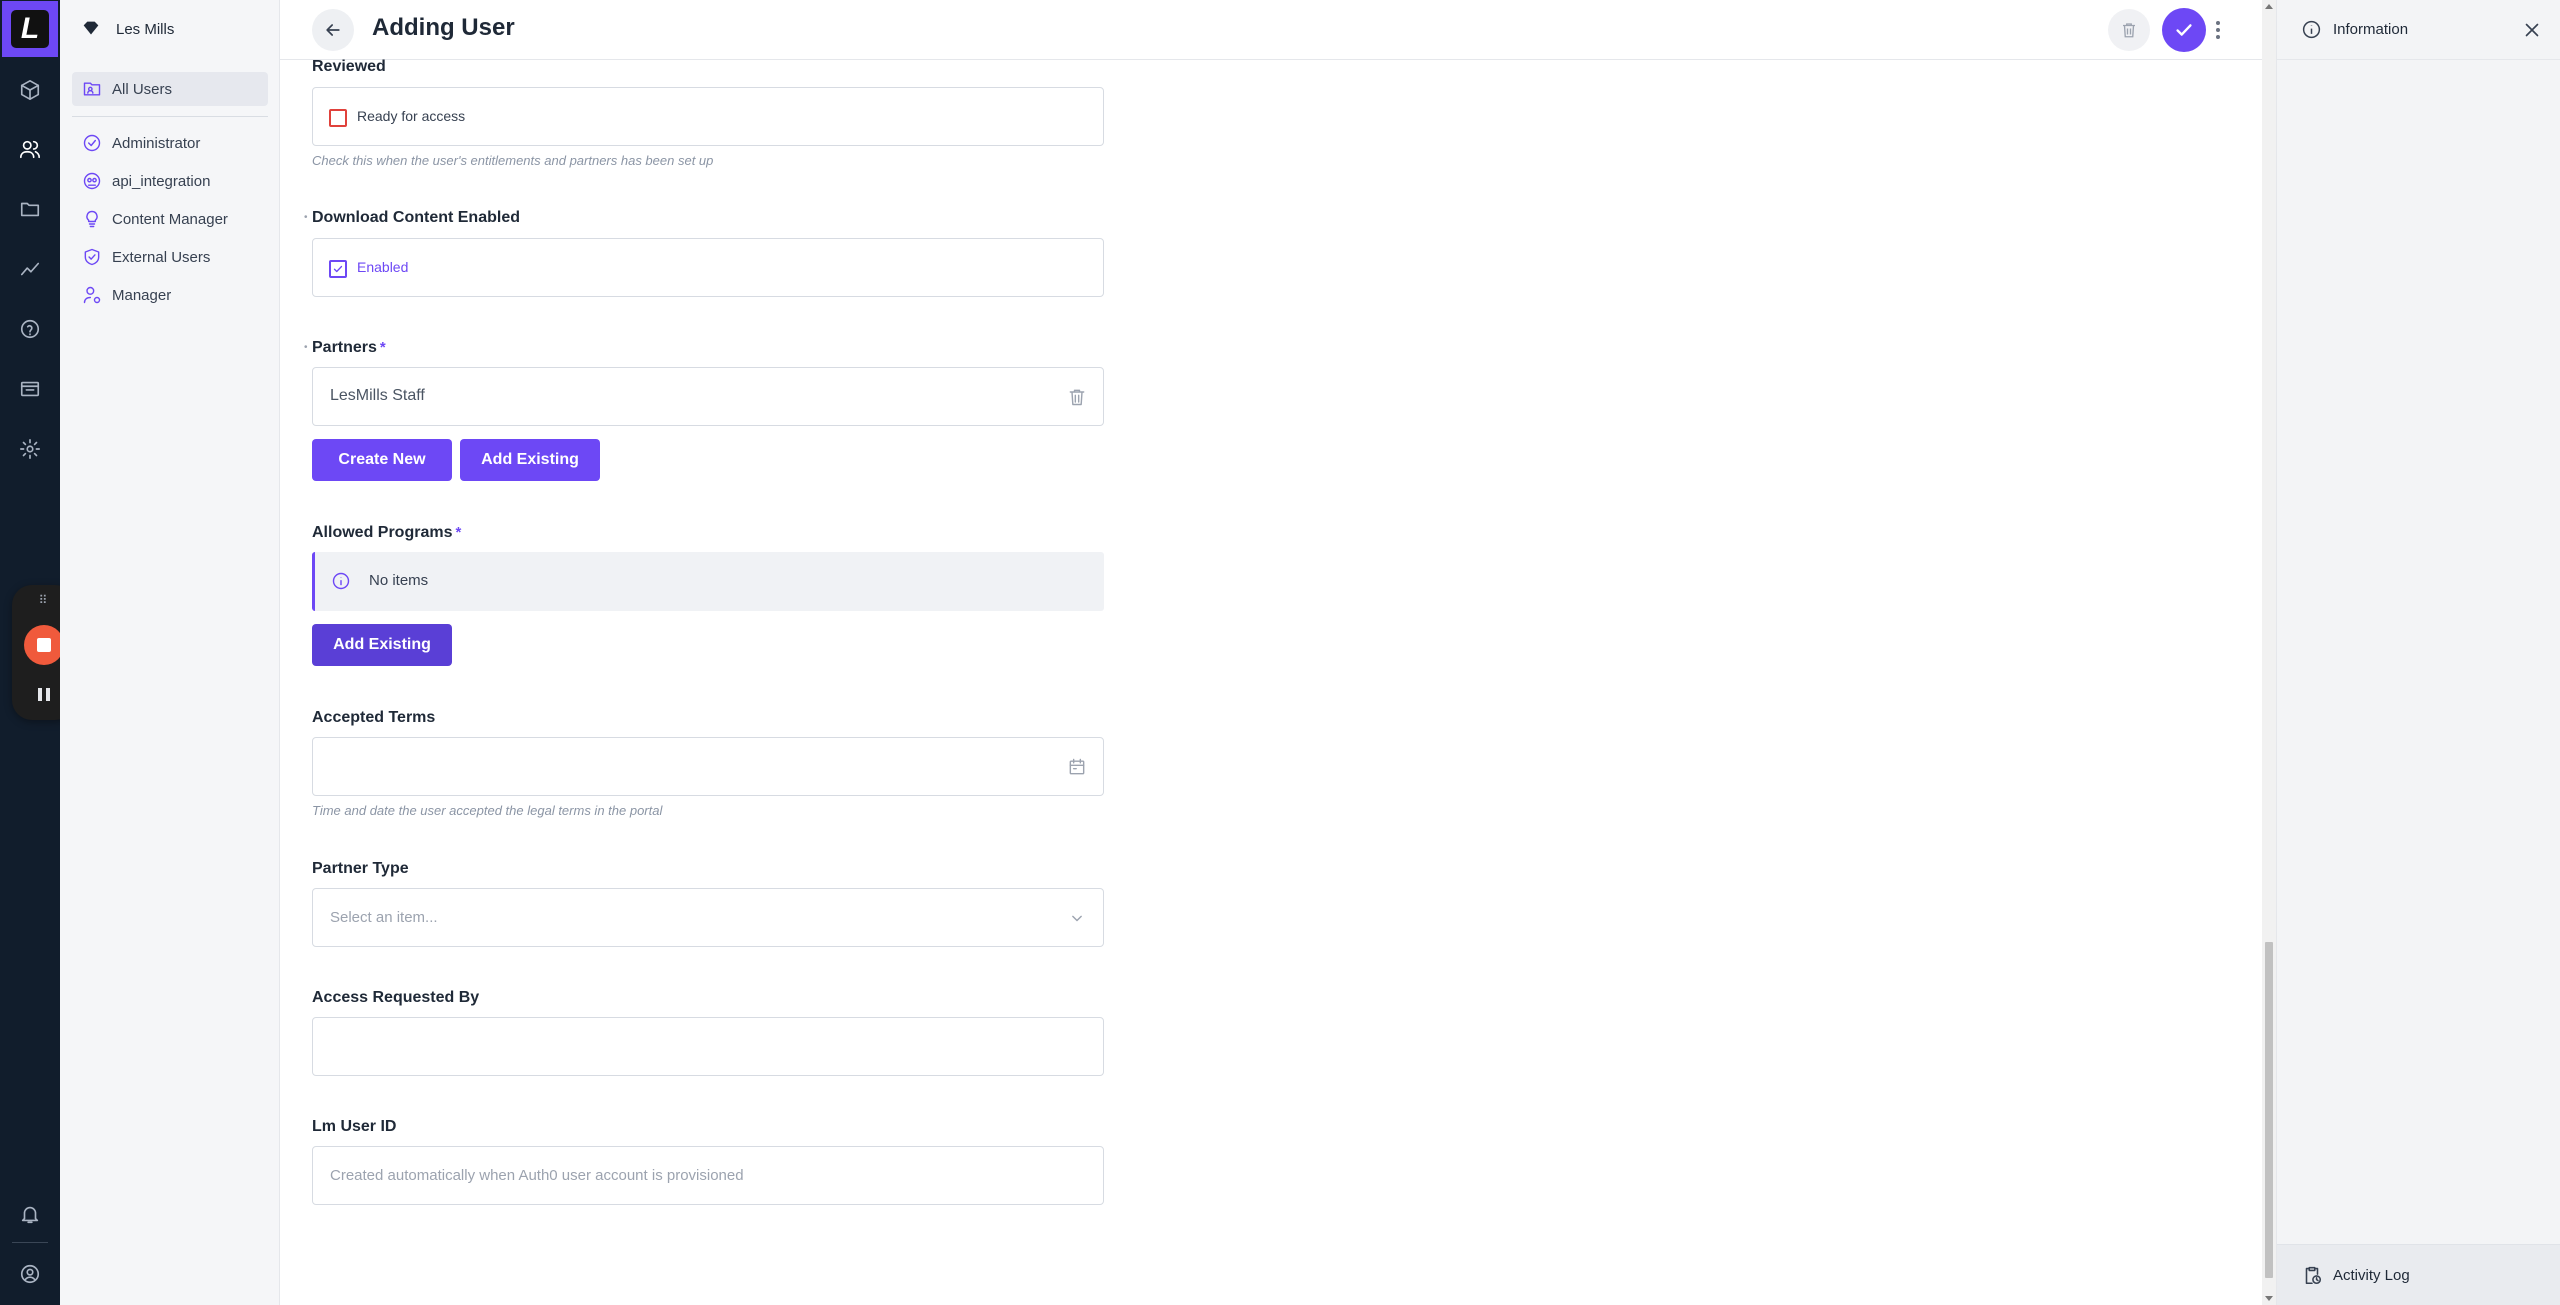 The width and height of the screenshot is (2560, 1305). Describe the element at coordinates (708, 396) in the screenshot. I see `partners-item: LesMills Staff` at that location.